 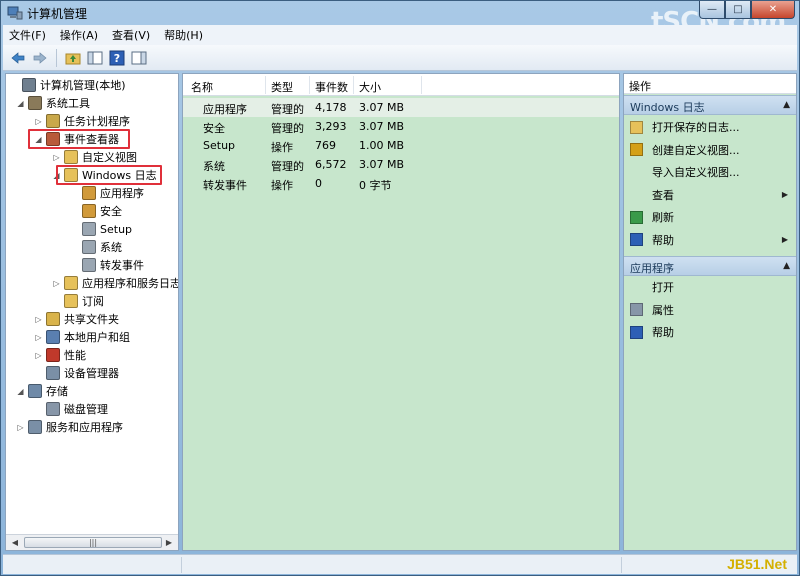 I want to click on log-icon, so click(x=89, y=229).